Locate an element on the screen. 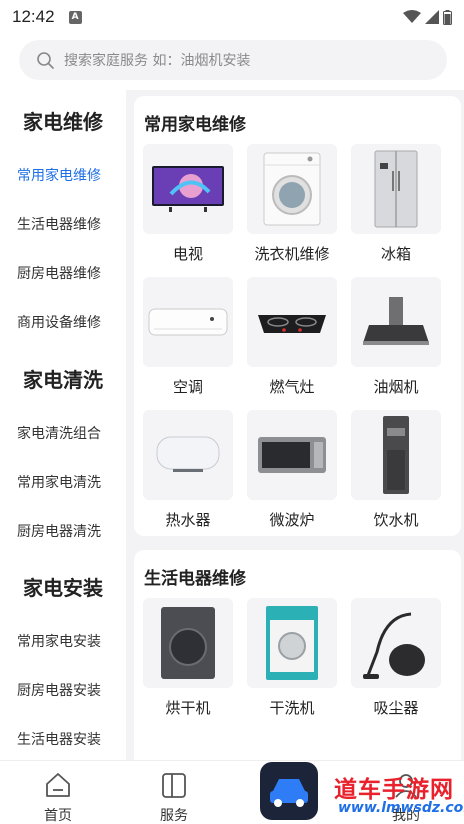 The height and width of the screenshot is (824, 464). water-dispenser-icon is located at coordinates (396, 455).